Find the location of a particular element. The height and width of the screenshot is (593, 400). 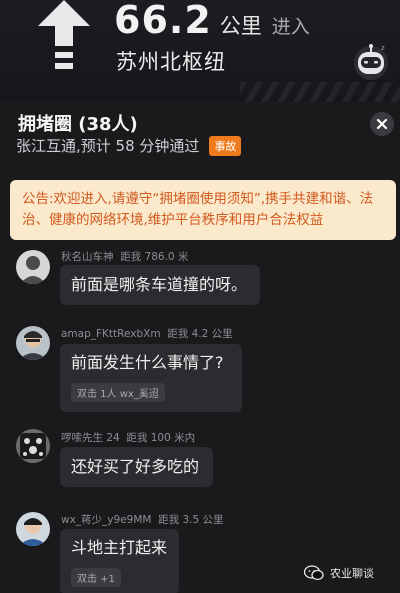

user-distance: 距我 4.2 公里 is located at coordinates (200, 334).